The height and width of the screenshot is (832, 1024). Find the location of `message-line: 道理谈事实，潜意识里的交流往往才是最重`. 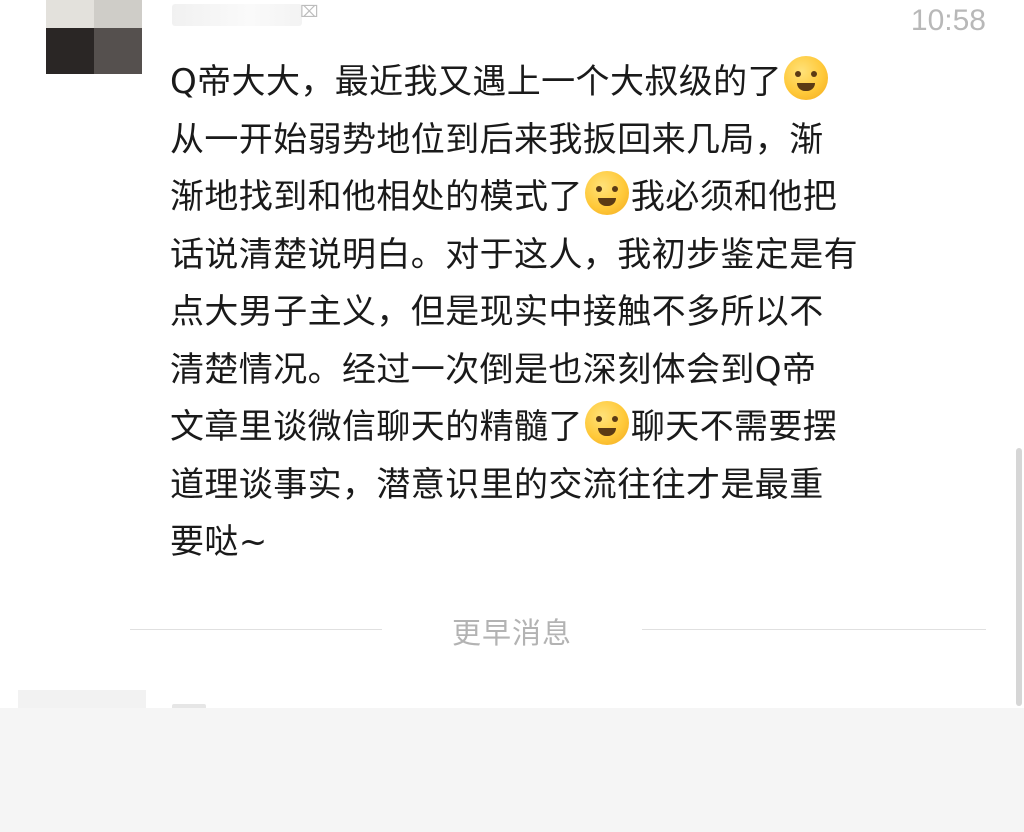

message-line: 道理谈事实，潜意识里的交流往往才是最重 is located at coordinates (580, 486).